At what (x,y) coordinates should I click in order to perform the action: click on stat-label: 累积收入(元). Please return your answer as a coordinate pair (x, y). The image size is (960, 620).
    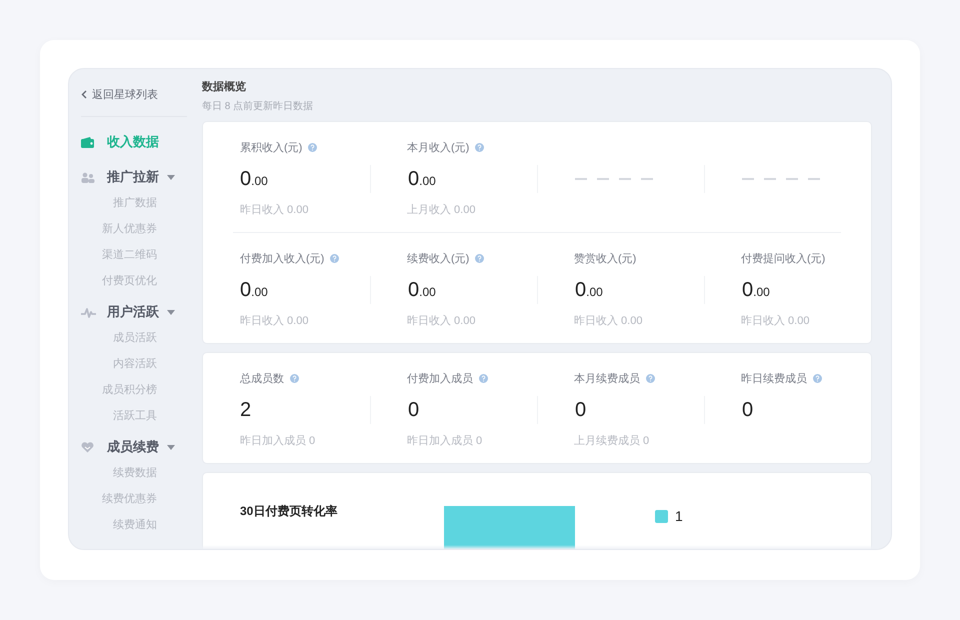
    Looking at the image, I should click on (271, 147).